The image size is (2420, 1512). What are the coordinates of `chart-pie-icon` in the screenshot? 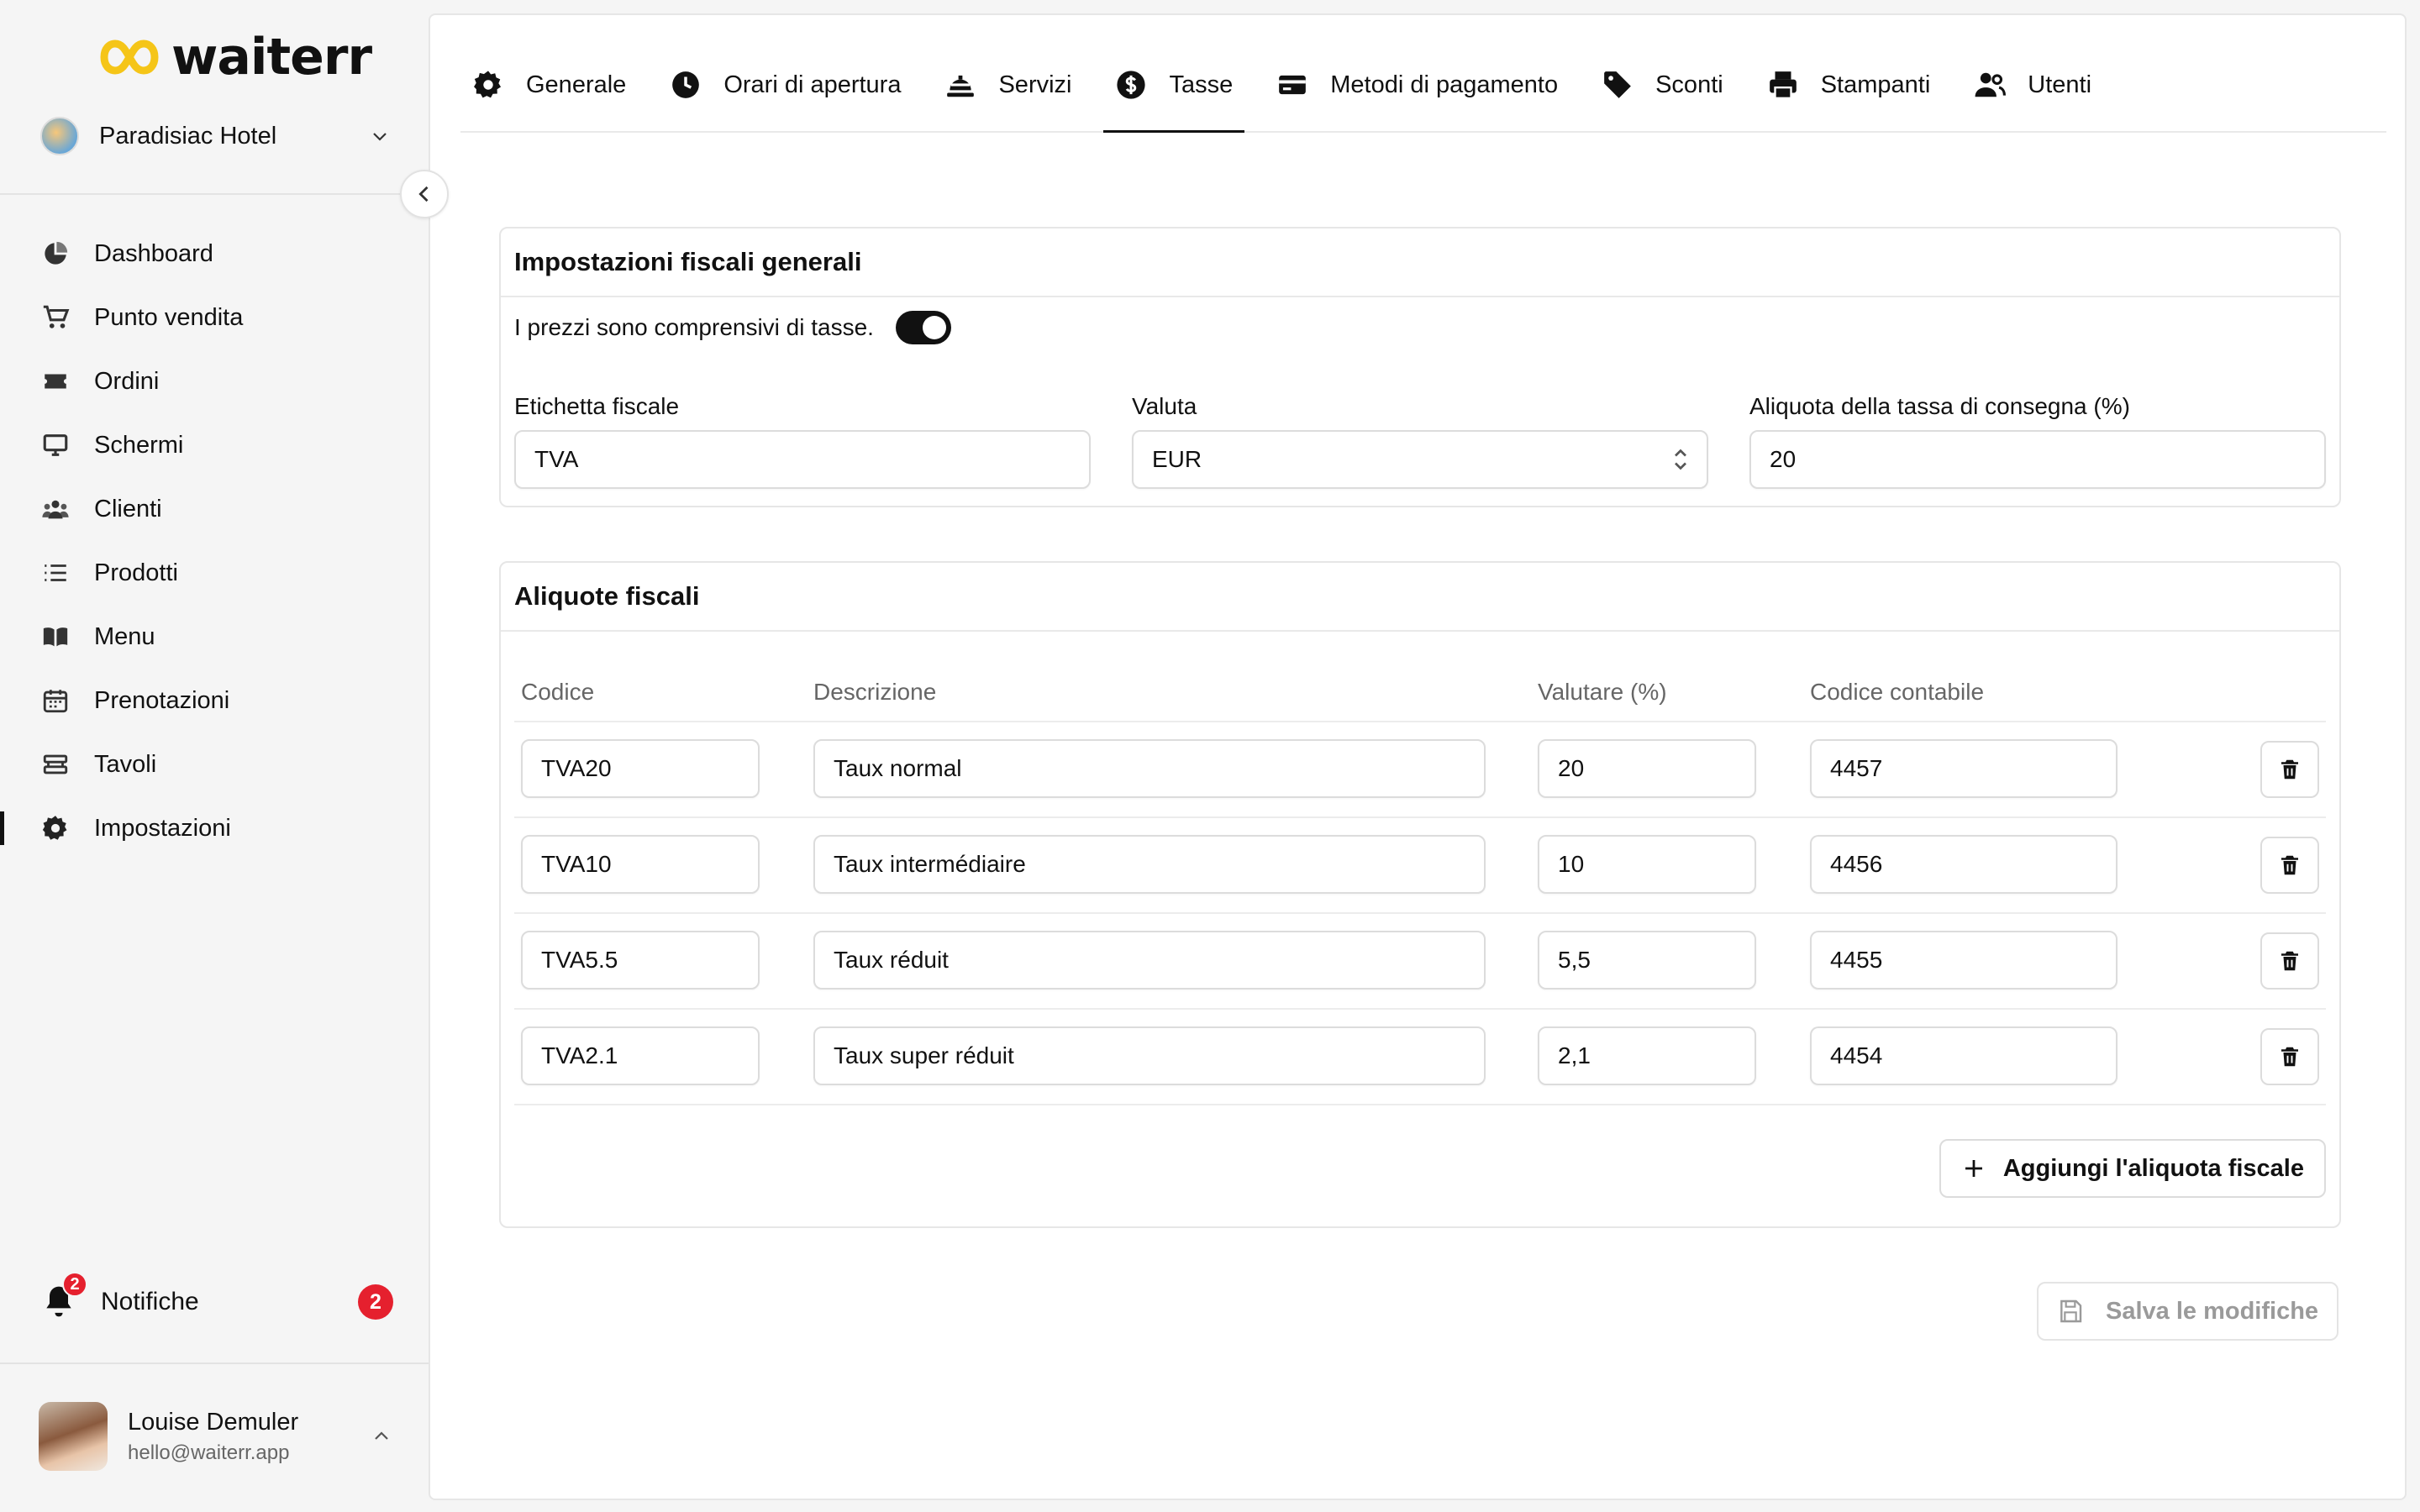 It's located at (55, 254).